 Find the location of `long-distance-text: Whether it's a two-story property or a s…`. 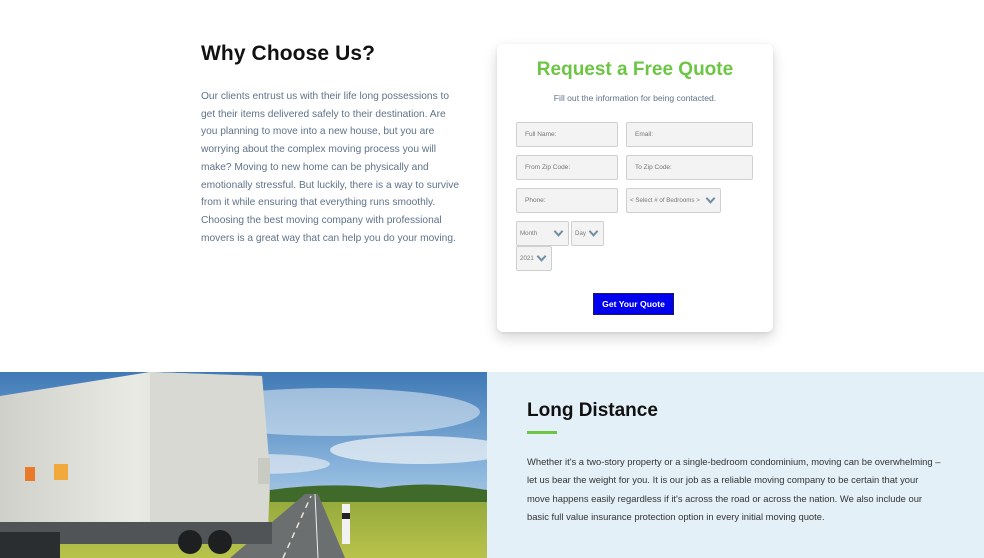

long-distance-text: Whether it's a two-story property or a s… is located at coordinates (734, 489).